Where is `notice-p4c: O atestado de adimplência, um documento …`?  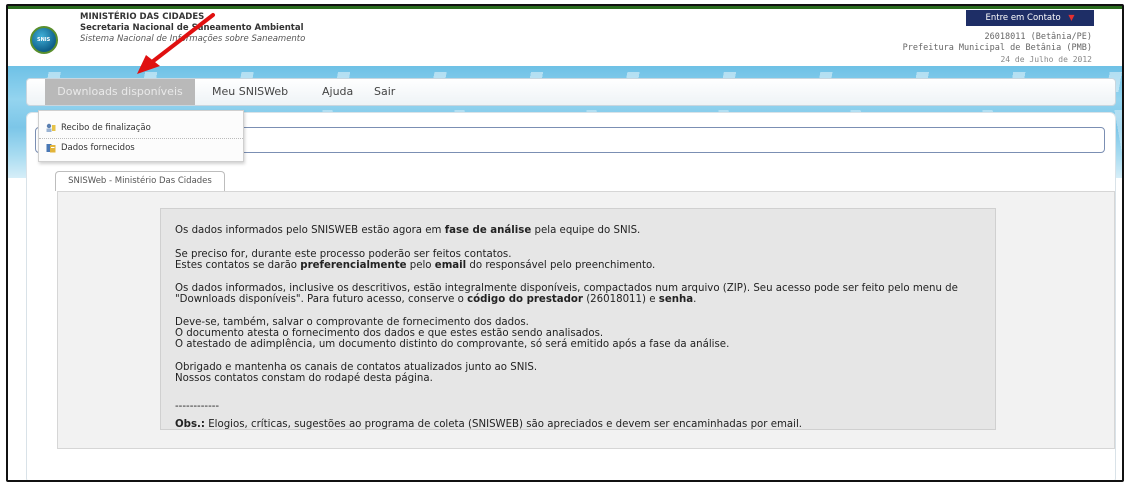 notice-p4c: O atestado de adimplência, um documento … is located at coordinates (452, 344).